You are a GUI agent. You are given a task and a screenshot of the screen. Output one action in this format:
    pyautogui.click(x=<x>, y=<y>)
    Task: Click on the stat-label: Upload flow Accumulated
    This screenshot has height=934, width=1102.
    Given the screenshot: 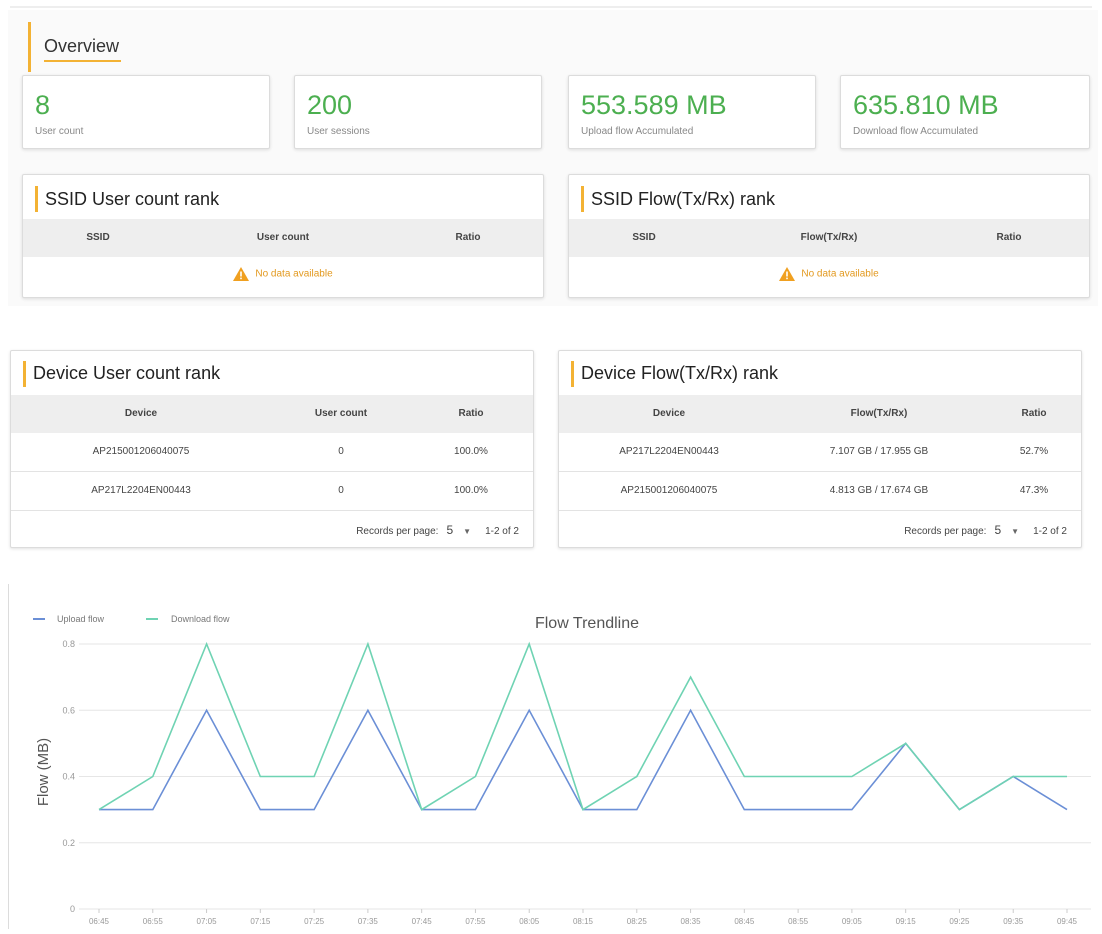 What is the action you would take?
    pyautogui.click(x=637, y=131)
    